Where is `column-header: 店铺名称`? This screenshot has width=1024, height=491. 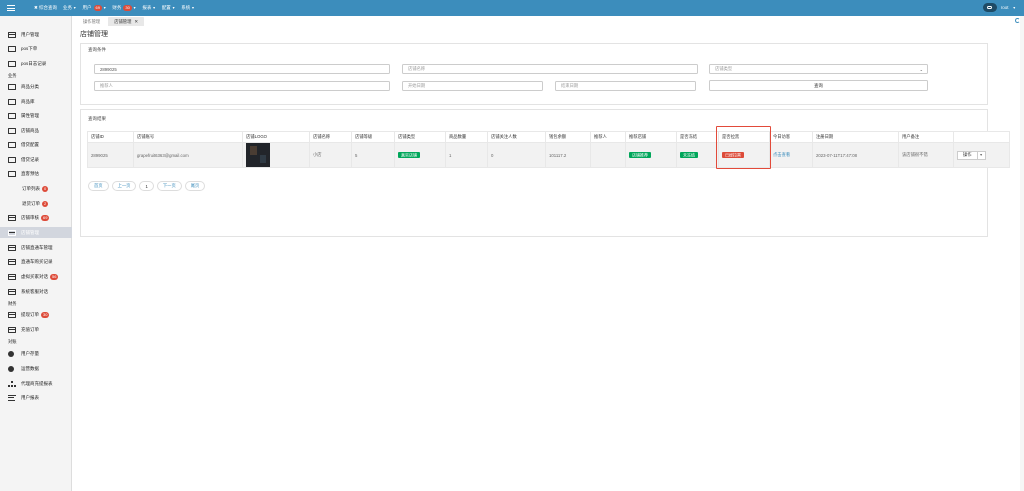
column-header: 店铺名称 is located at coordinates (330, 137).